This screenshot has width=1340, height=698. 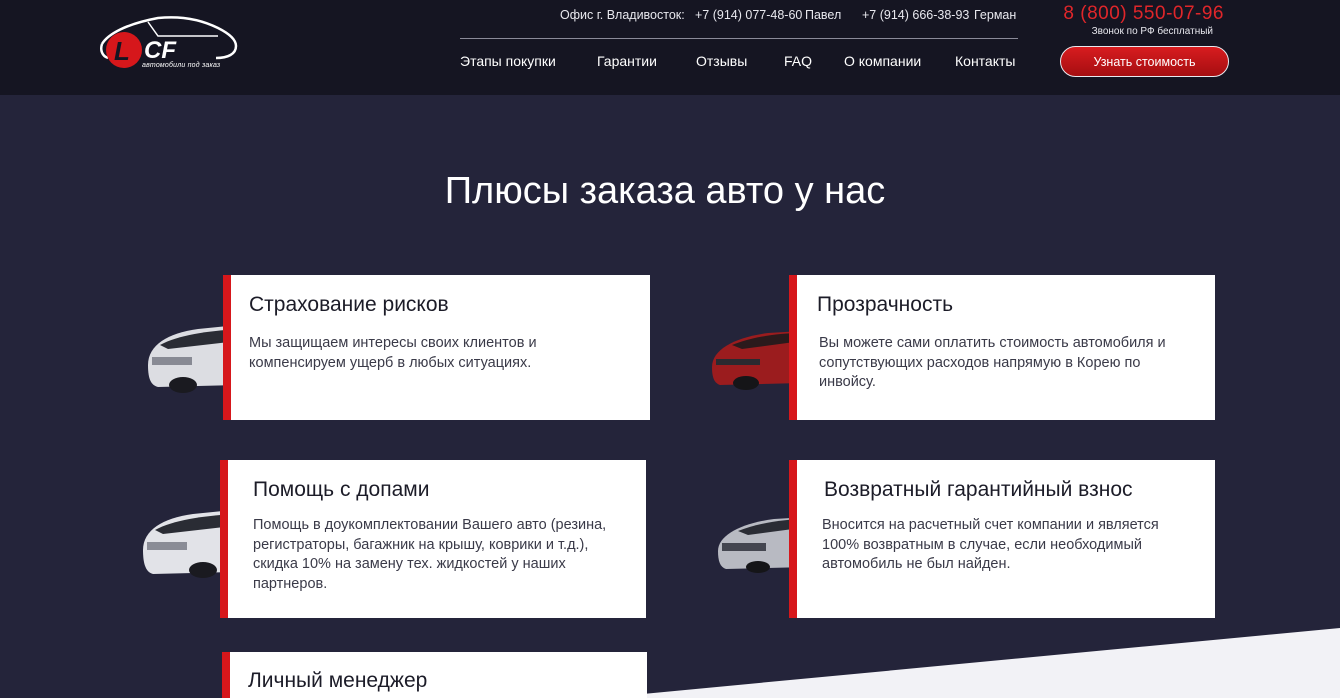 What do you see at coordinates (721, 61) in the screenshot?
I see `nav-item-reviews: Отзывы` at bounding box center [721, 61].